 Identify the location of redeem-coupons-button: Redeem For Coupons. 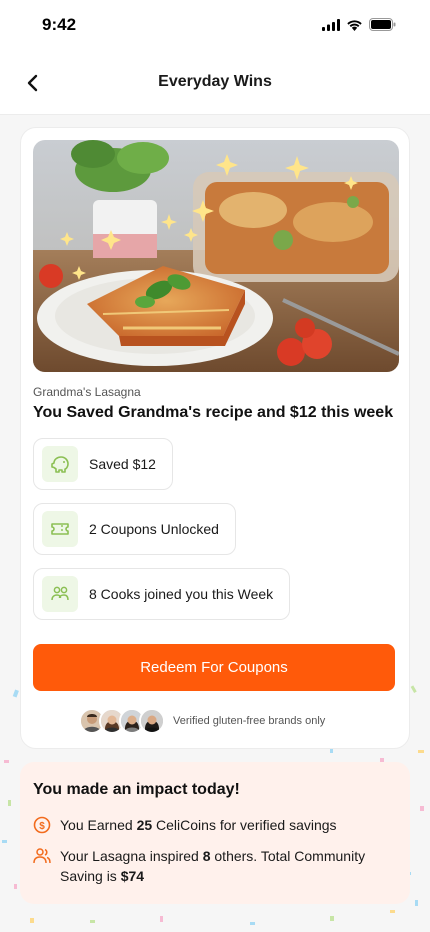
(214, 667).